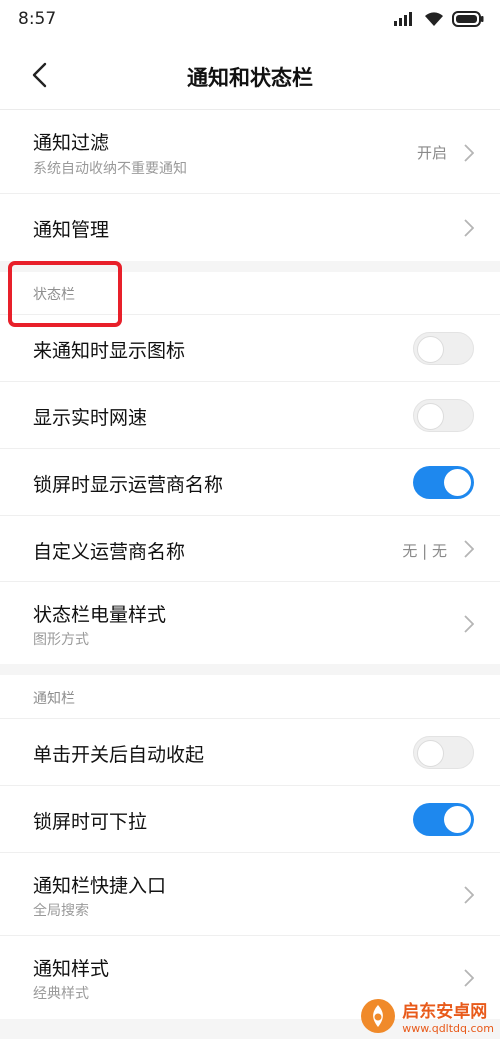 The height and width of the screenshot is (1039, 500). Describe the element at coordinates (250, 152) in the screenshot. I see `notification-filter-row: 通知过滤 系统自动收纳不重要通知 开启` at that location.